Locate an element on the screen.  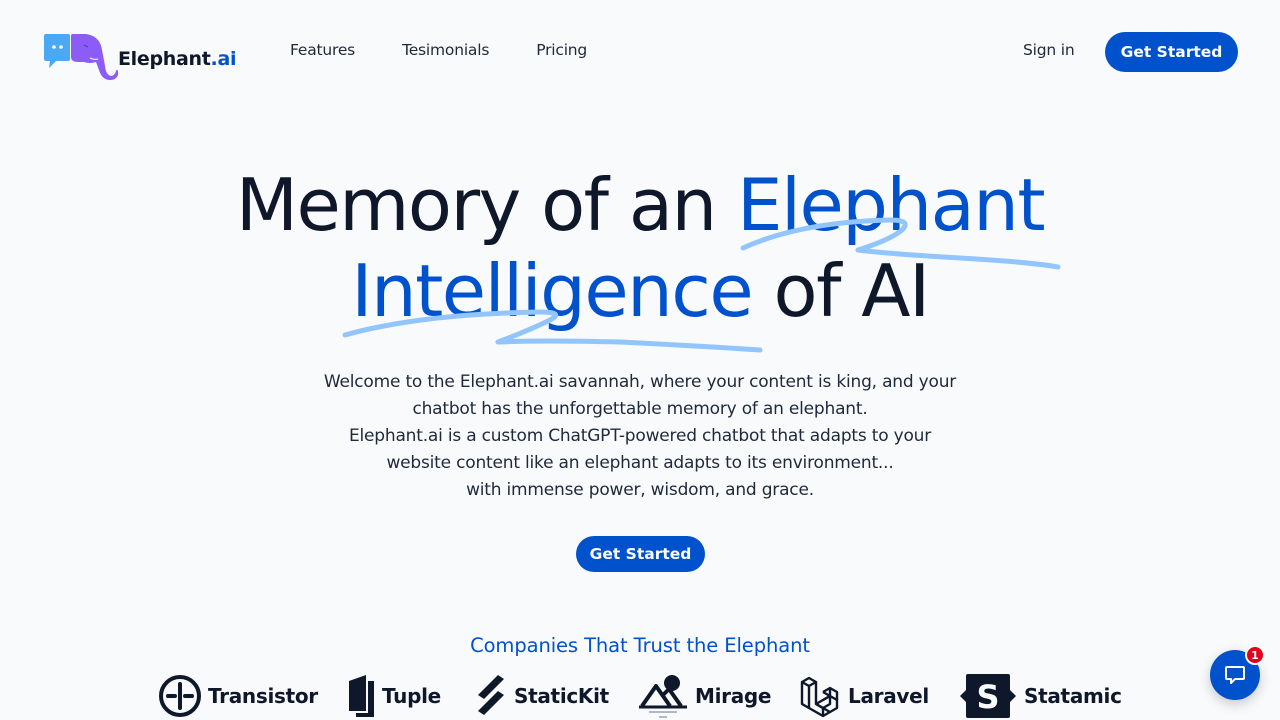
company-logo-tuple: Tuple is located at coordinates (394, 696).